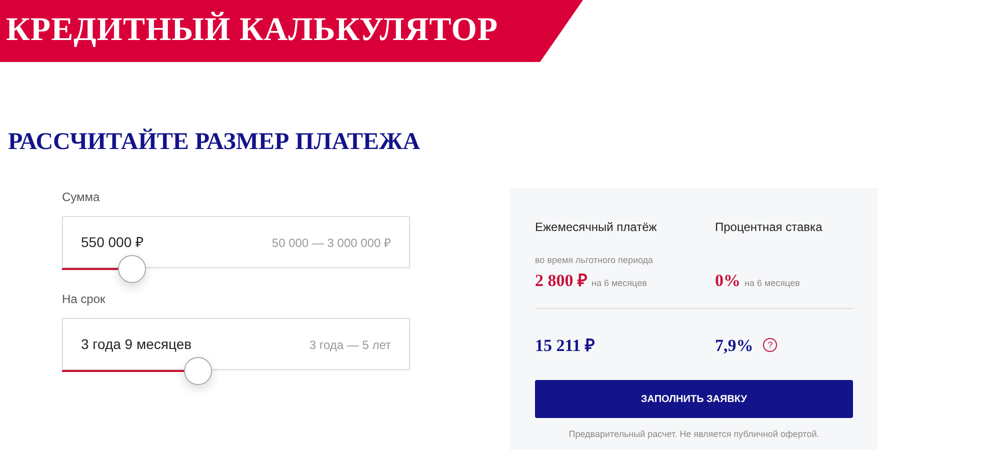 The image size is (1000, 450). What do you see at coordinates (694, 434) in the screenshot?
I see `disclaimer: Предварительный расчет. Не является публичной офертой.` at bounding box center [694, 434].